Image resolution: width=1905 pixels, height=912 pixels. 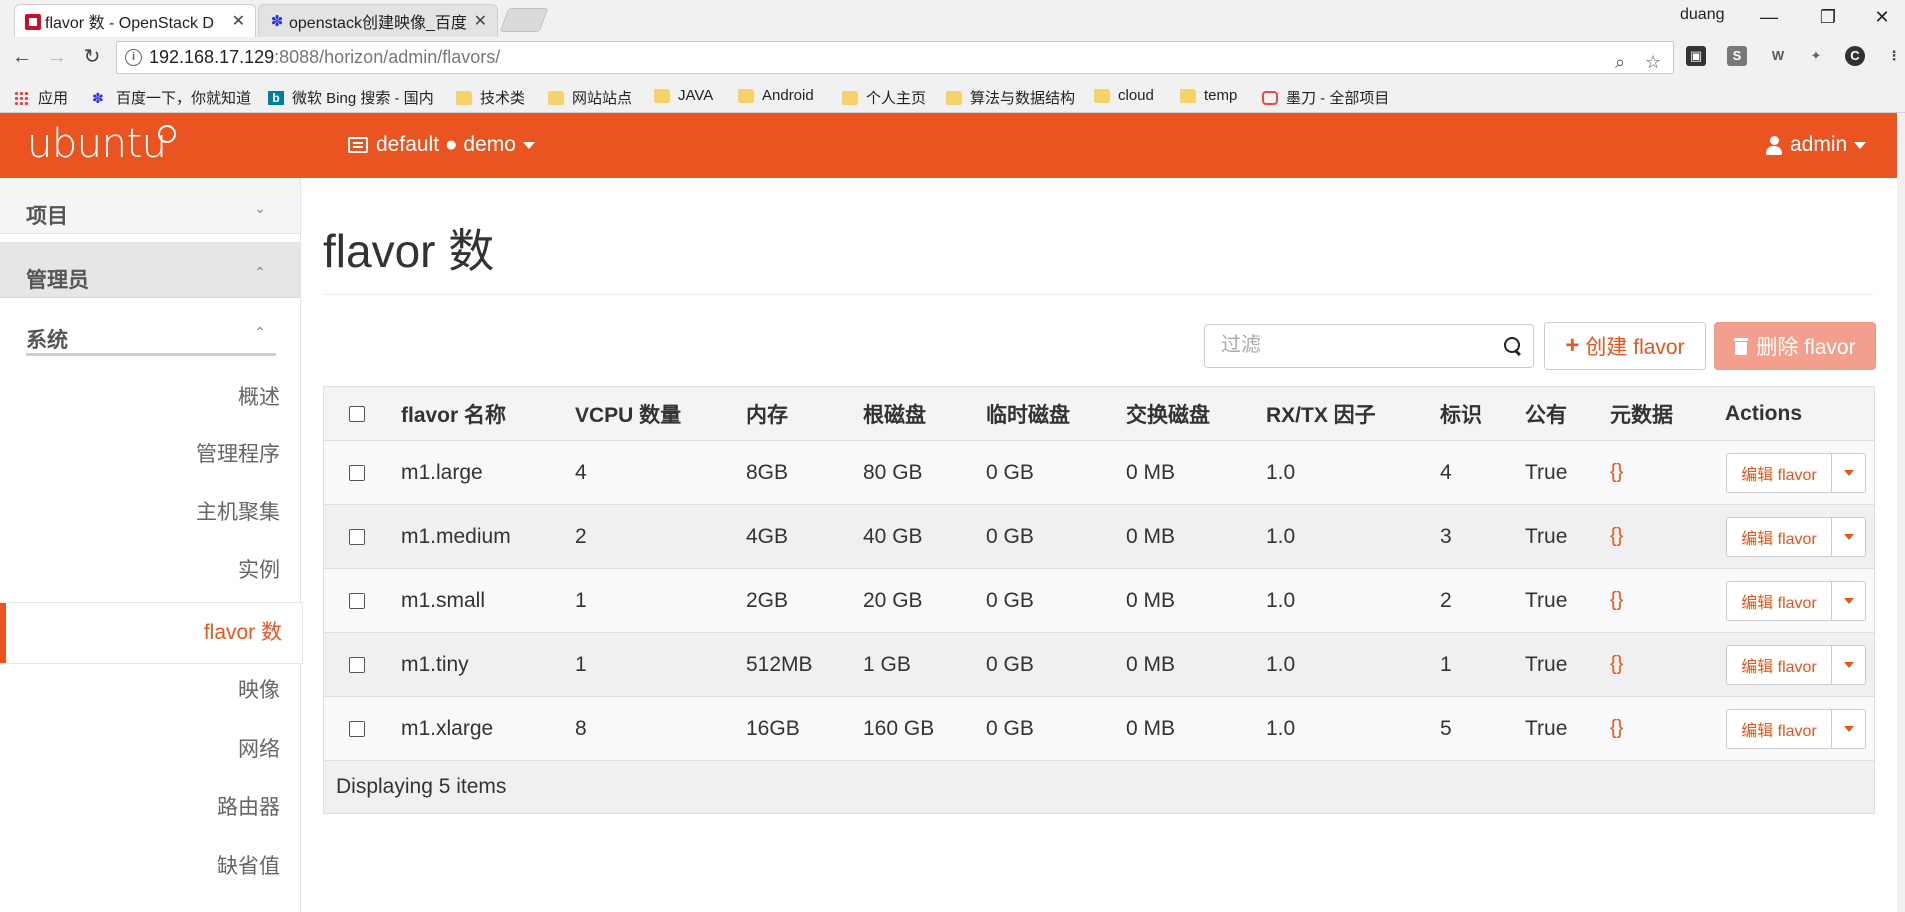 What do you see at coordinates (92, 57) in the screenshot?
I see `reload-icon: ↻` at bounding box center [92, 57].